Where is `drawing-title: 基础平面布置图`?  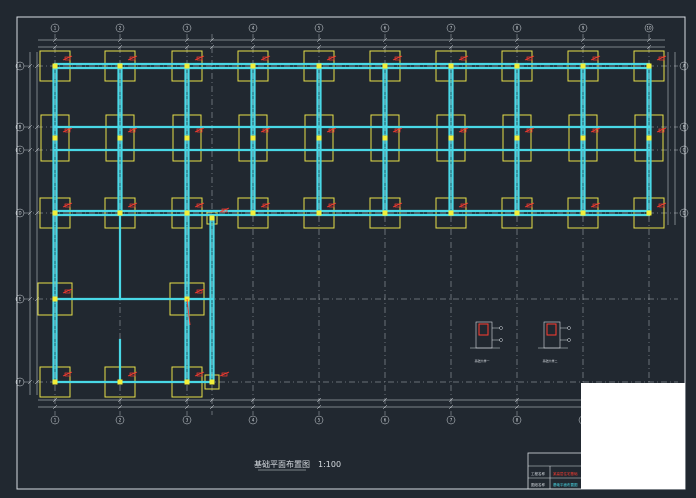
drawing-title: 基础平面布置图 is located at coordinates (282, 464).